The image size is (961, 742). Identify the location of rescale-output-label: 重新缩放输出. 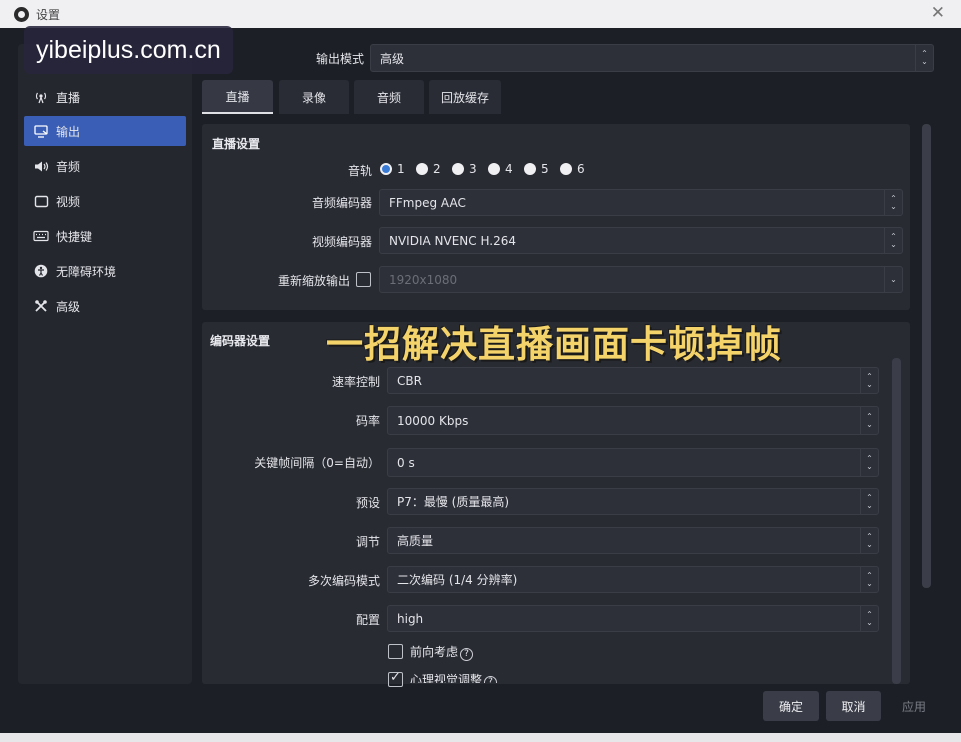
(313, 281).